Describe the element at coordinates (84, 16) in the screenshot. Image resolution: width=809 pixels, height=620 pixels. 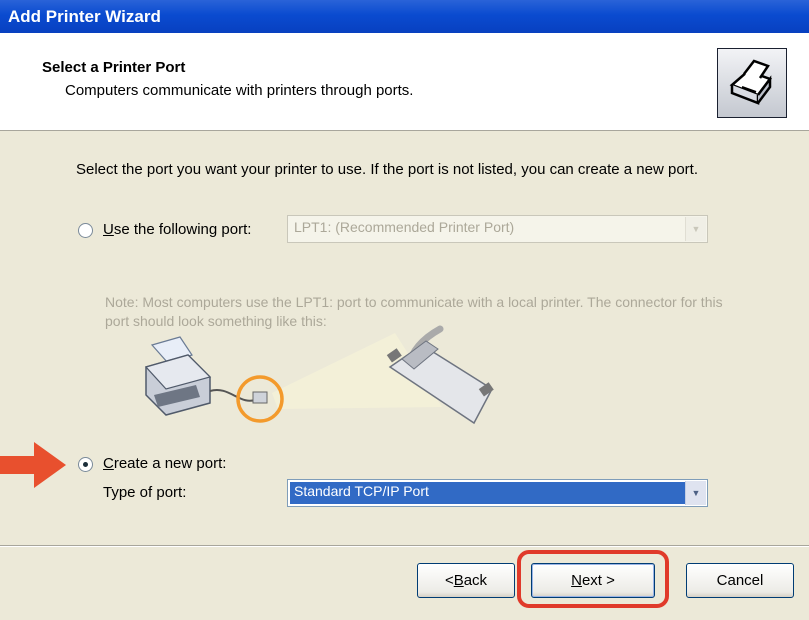
I see `window-title: Add Printer Wizard` at that location.